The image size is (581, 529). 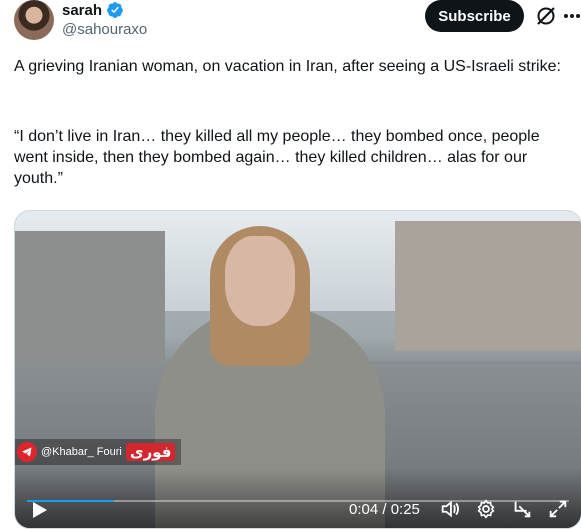 I want to click on video-frame-person-face, so click(x=260, y=281).